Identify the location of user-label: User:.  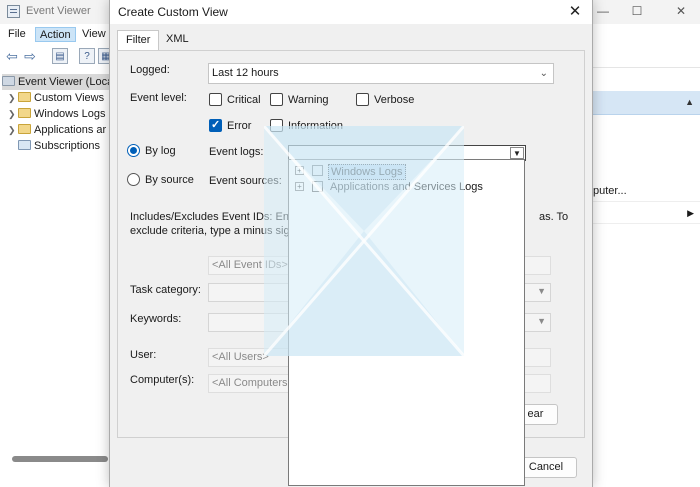
(143, 355).